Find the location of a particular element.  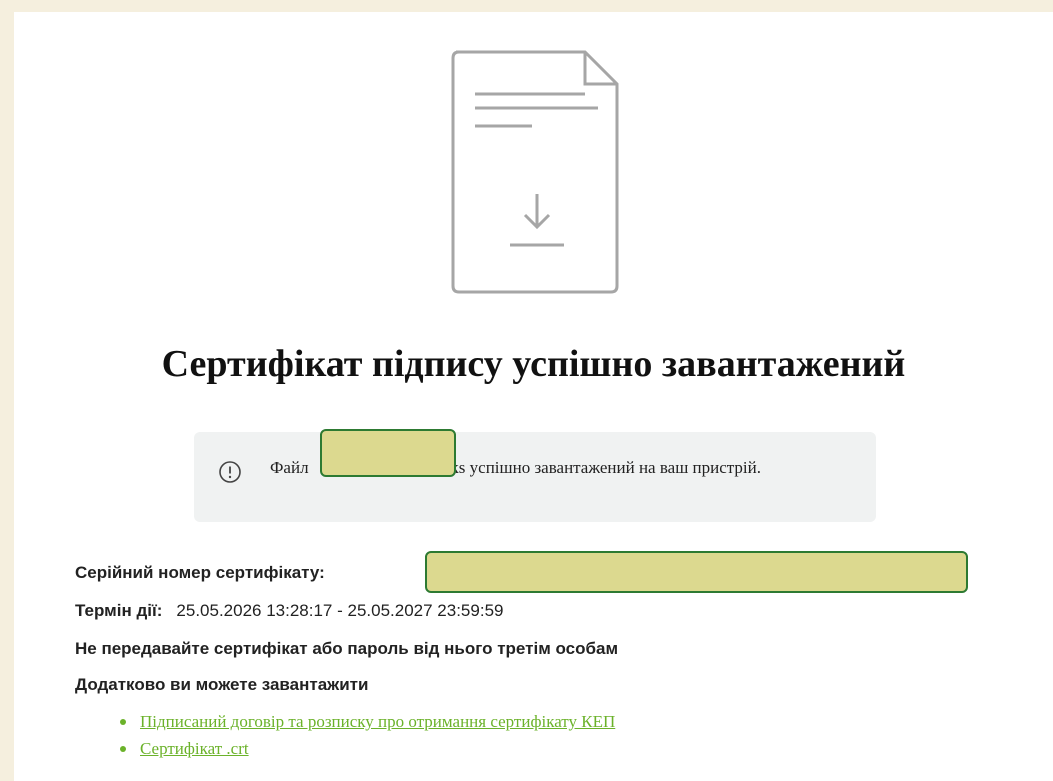

list-item: Сертифікат .crt is located at coordinates (366, 748).